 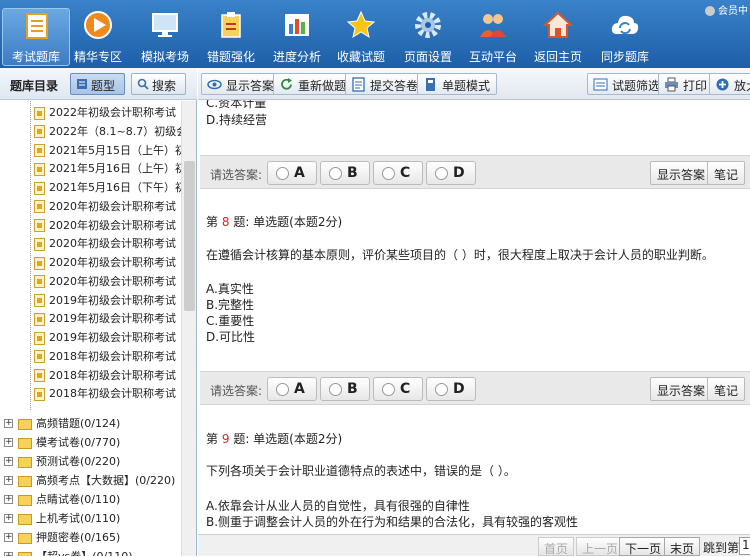 I want to click on nav-label: 精华专区, so click(x=97, y=57).